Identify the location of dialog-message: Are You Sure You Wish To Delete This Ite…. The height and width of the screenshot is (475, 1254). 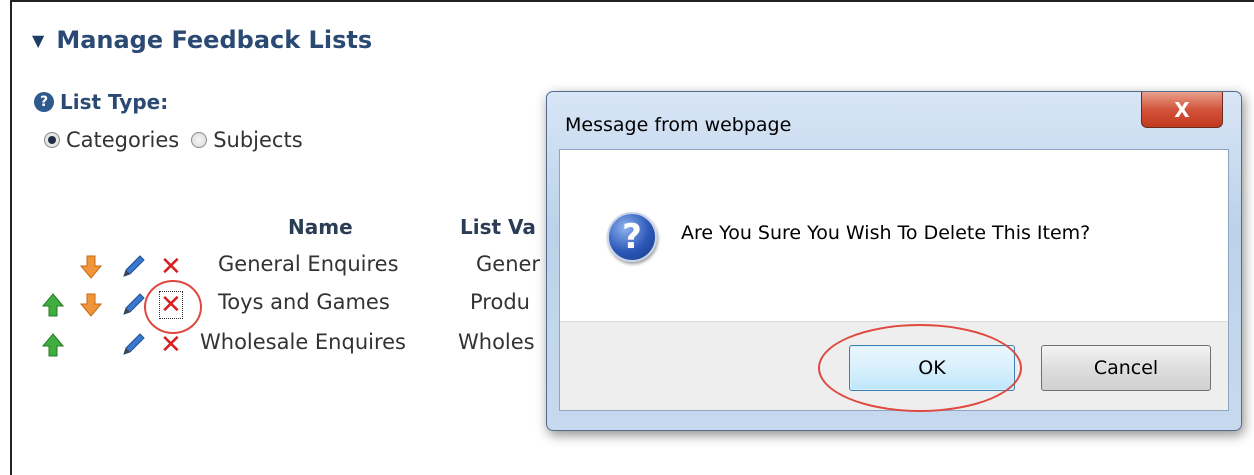
(886, 233).